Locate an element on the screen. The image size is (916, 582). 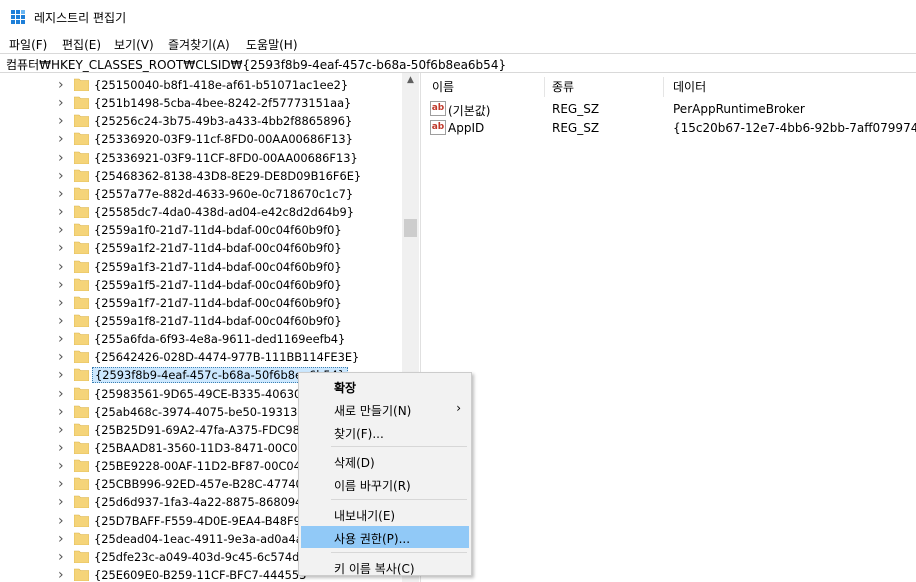
tree-item: › {251b1498-5cba-4bee-8242-2f57773151aa} is located at coordinates (201, 103).